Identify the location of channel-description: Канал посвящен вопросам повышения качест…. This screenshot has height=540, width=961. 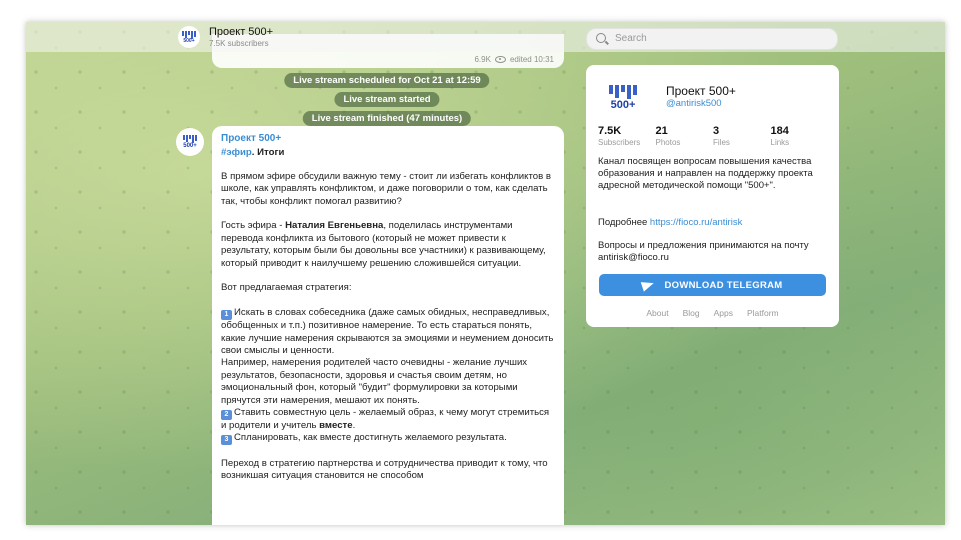
(705, 173).